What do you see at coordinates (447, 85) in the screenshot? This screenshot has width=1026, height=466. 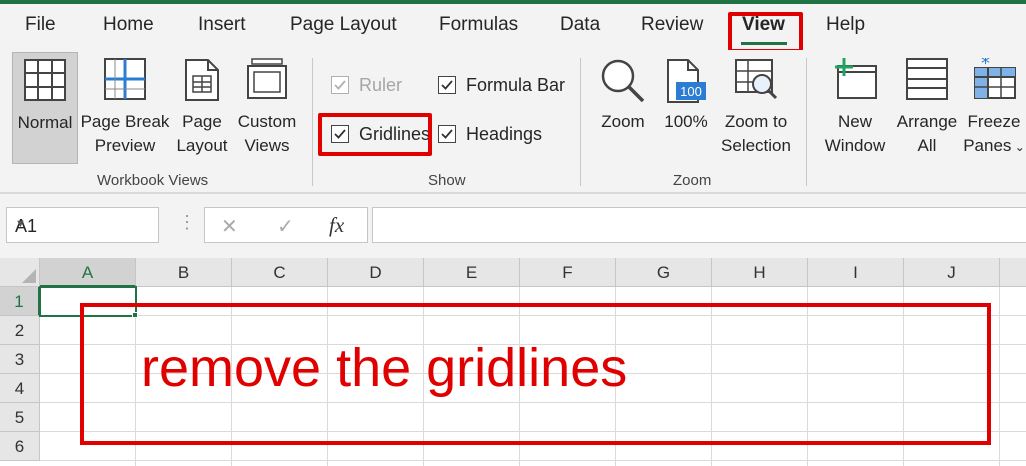 I see `formula-bar-check-icon` at bounding box center [447, 85].